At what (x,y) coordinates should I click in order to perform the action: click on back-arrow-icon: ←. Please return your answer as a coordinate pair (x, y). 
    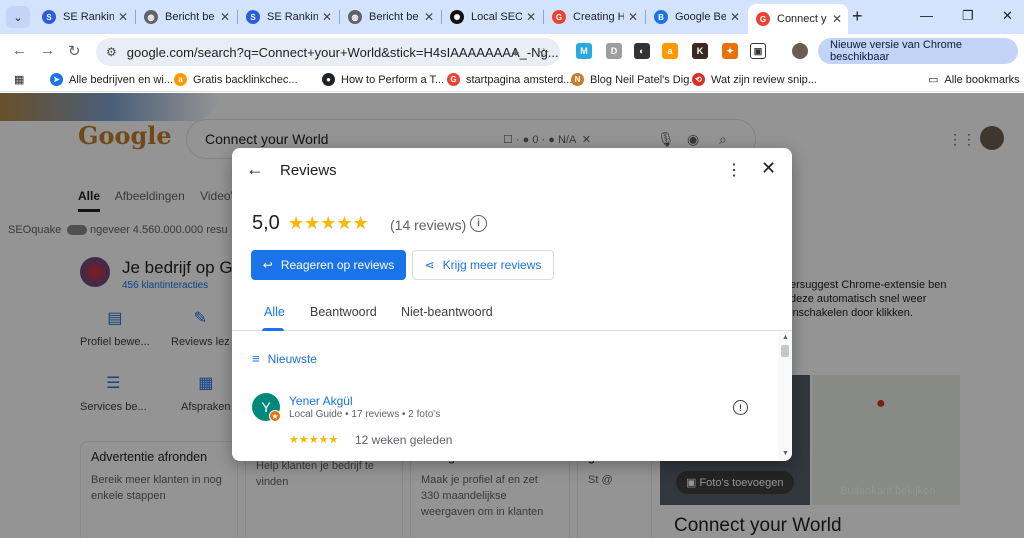
    Looking at the image, I should click on (255, 169).